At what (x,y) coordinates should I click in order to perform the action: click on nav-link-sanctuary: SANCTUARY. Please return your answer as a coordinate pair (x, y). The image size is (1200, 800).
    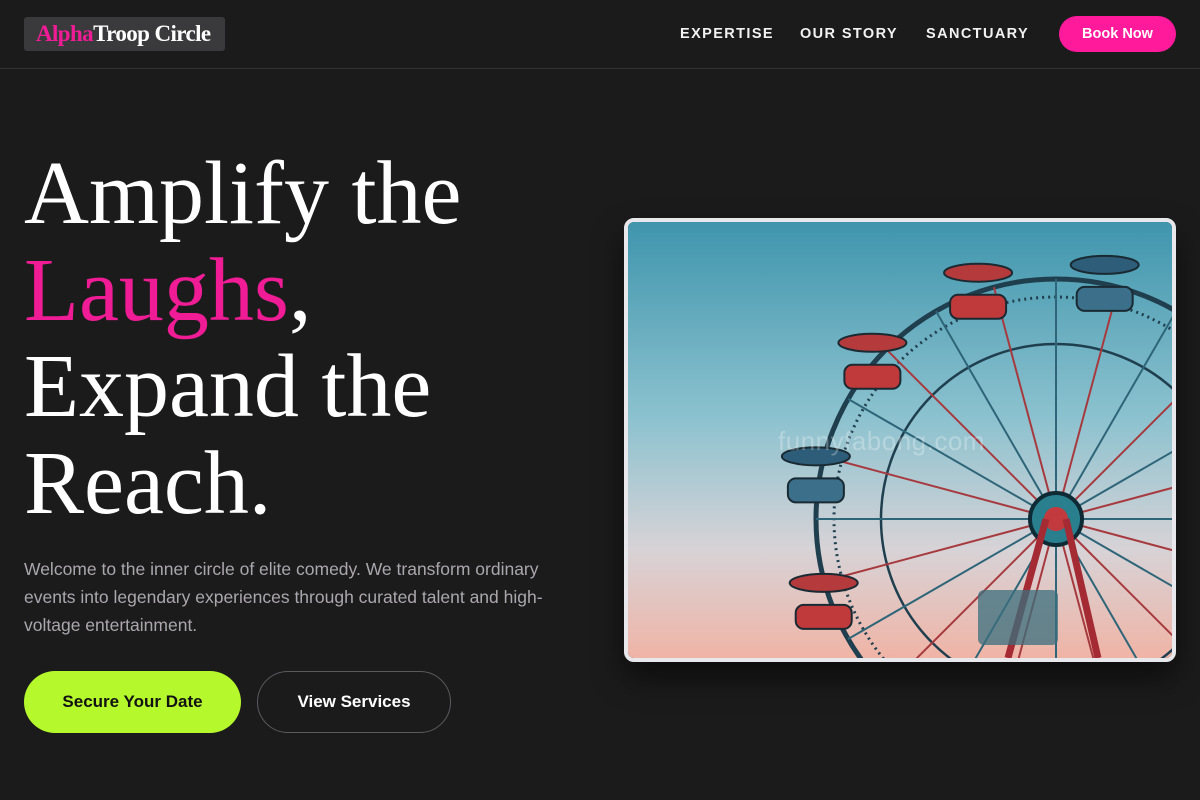
    Looking at the image, I should click on (977, 34).